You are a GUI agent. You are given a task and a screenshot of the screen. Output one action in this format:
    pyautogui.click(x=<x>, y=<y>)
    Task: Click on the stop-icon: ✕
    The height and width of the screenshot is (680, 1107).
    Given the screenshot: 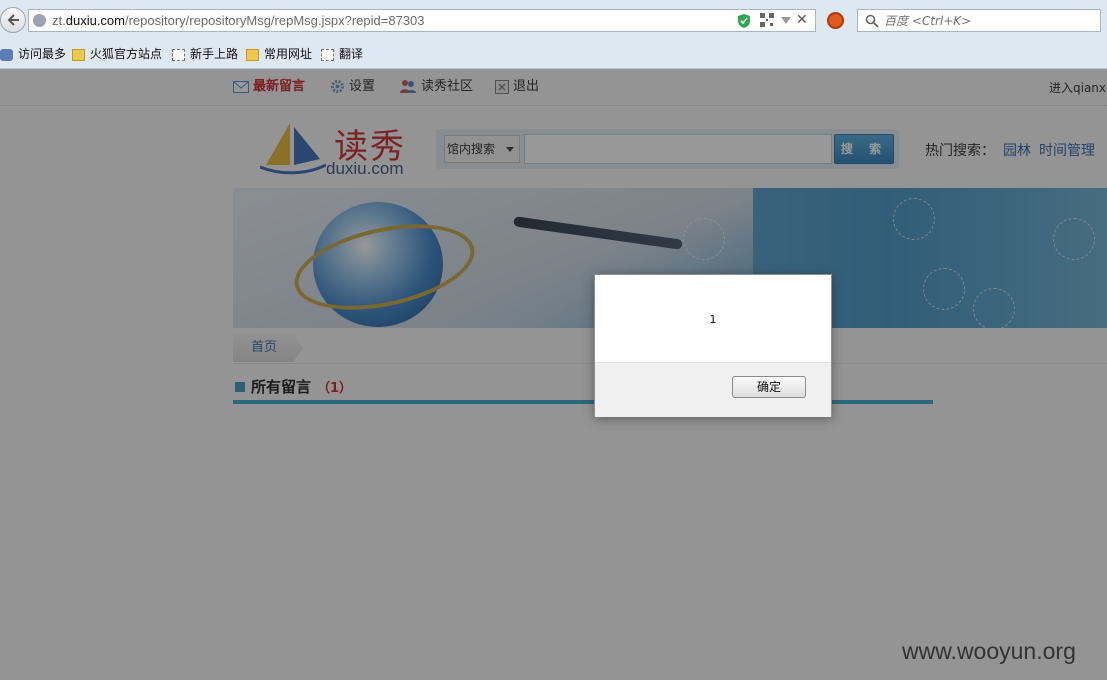 What is the action you would take?
    pyautogui.click(x=802, y=20)
    